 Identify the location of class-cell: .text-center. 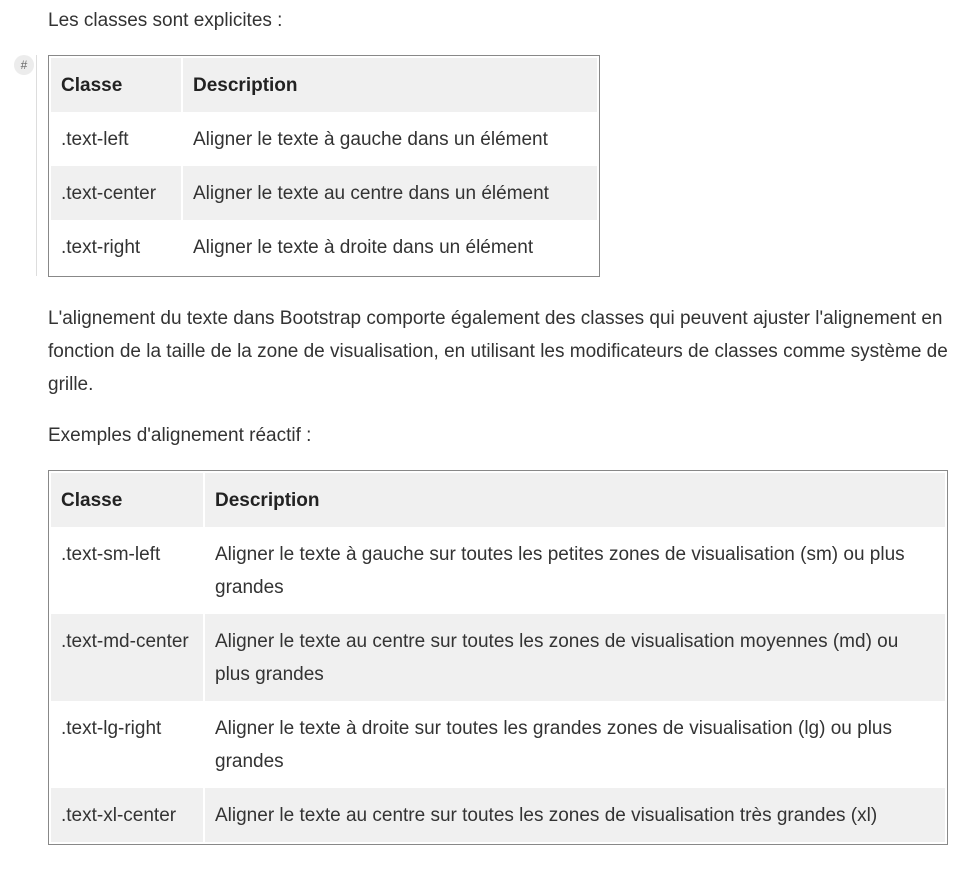
(116, 193).